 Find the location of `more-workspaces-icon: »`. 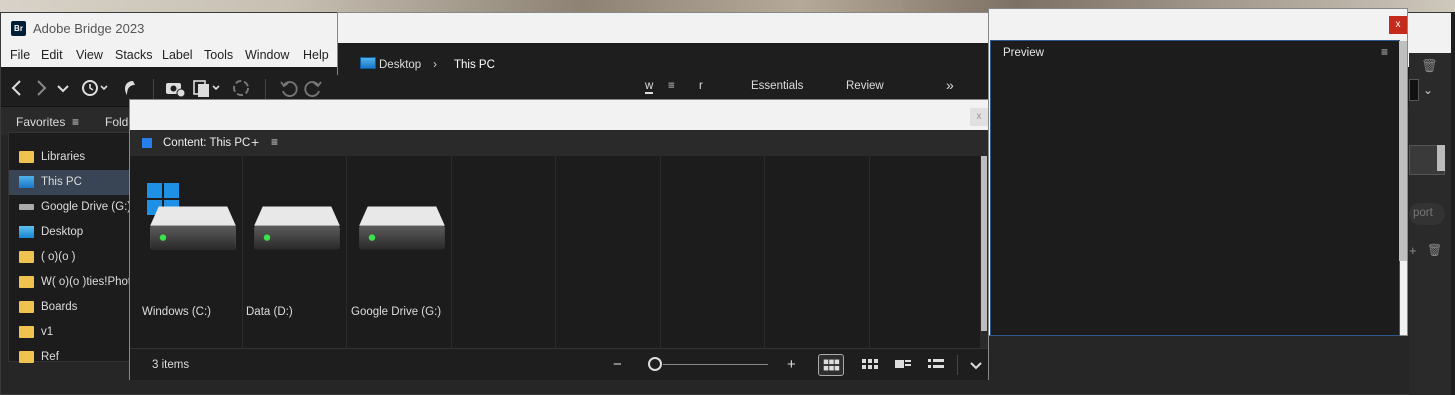

more-workspaces-icon: » is located at coordinates (950, 85).